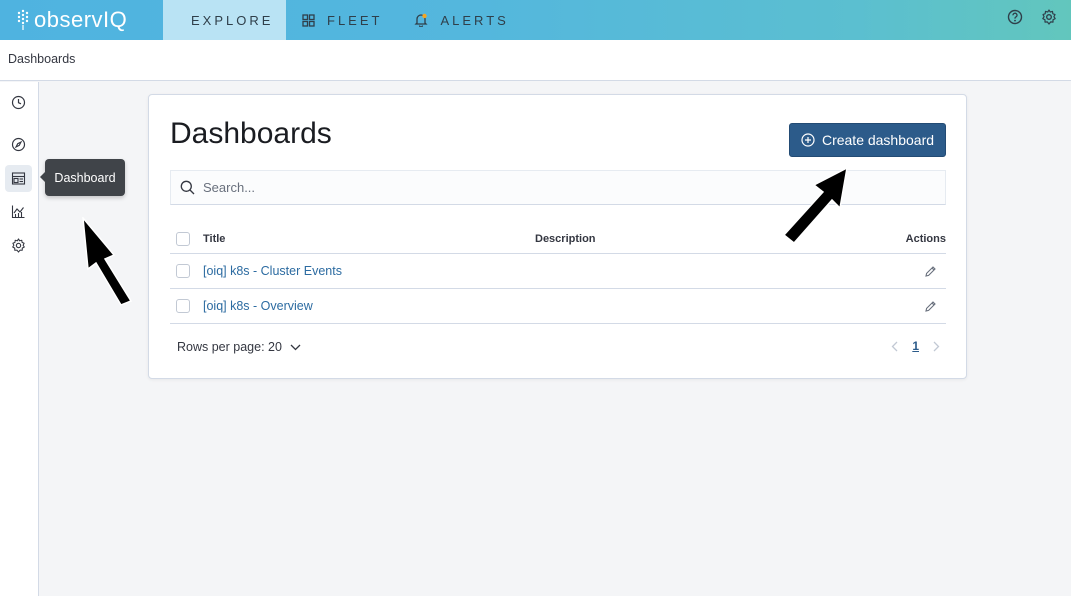 This screenshot has height=596, width=1071. What do you see at coordinates (183, 239) in the screenshot?
I see `select-all-checkbox` at bounding box center [183, 239].